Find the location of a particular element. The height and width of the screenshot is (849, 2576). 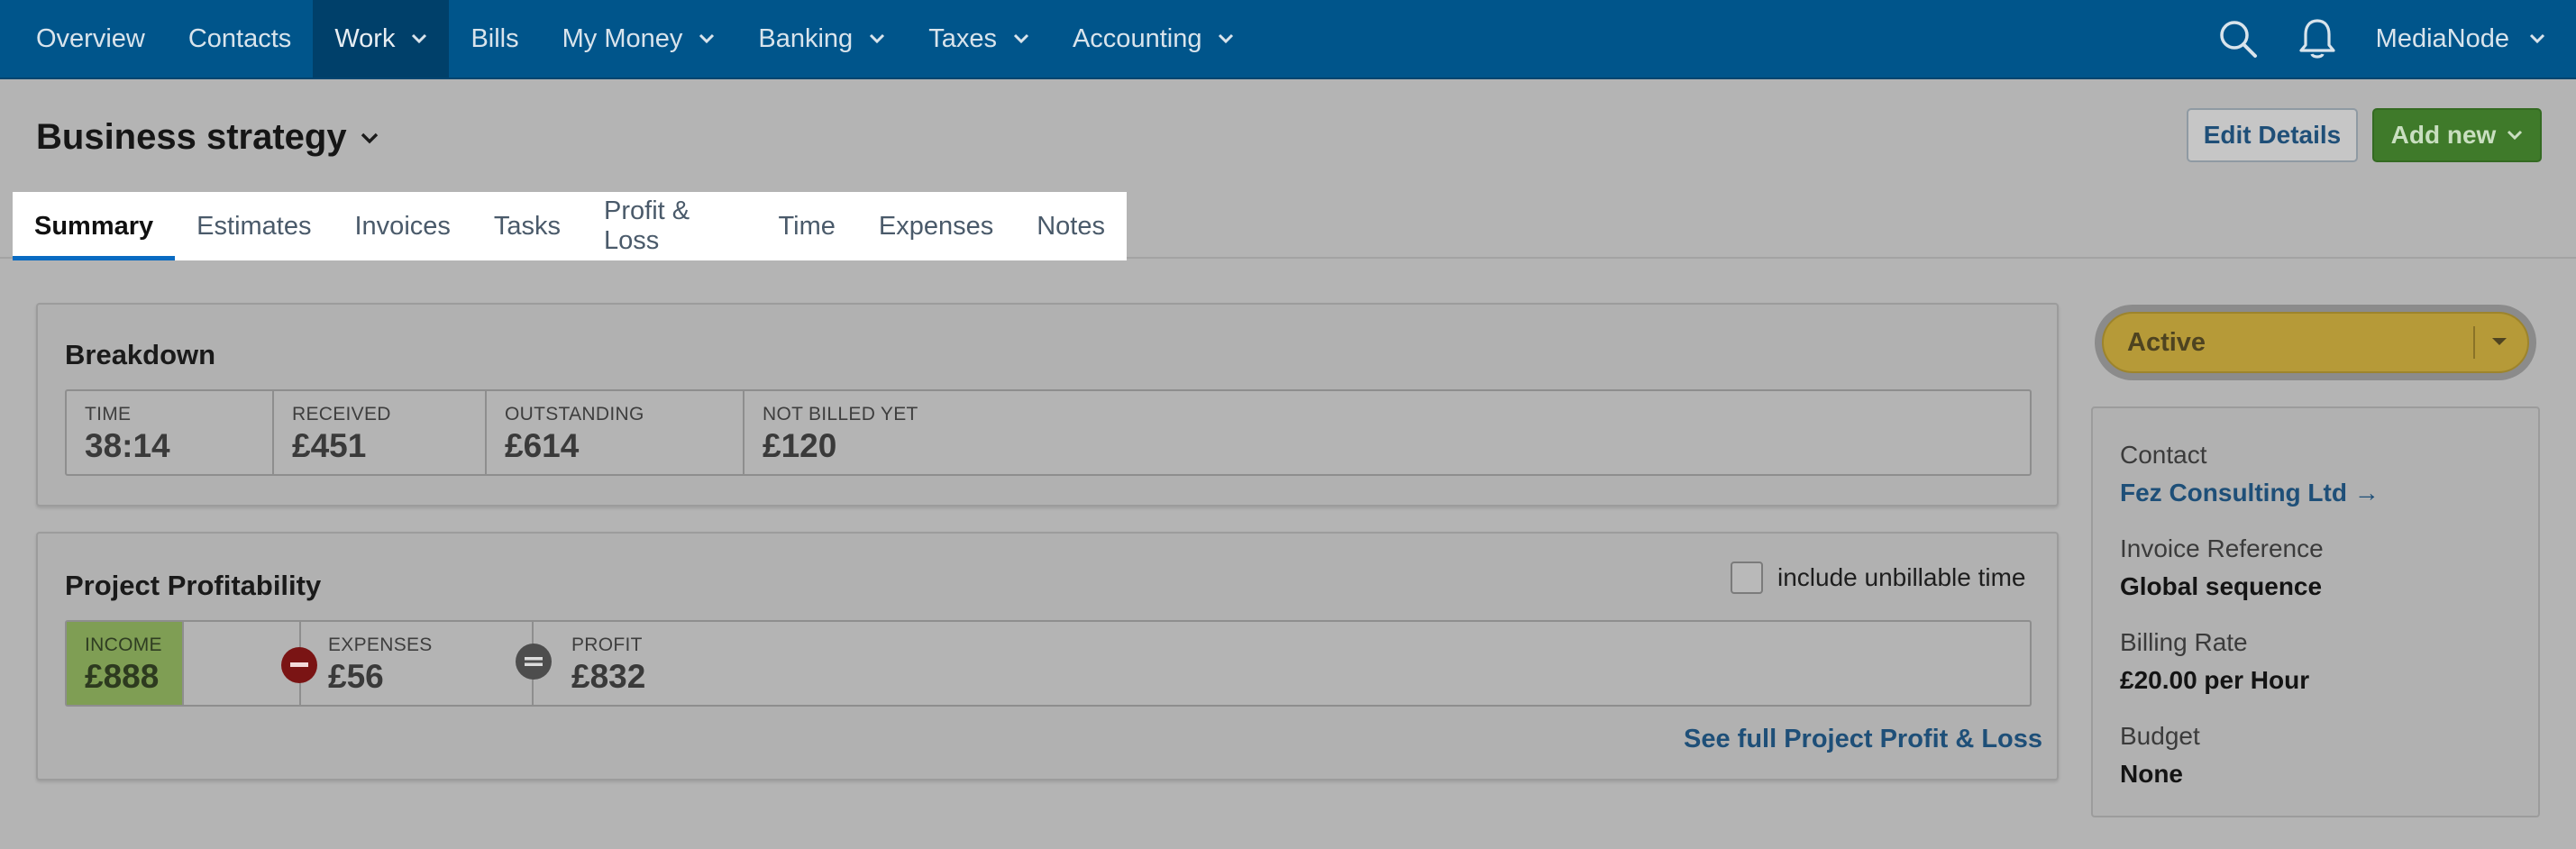

project-title-dropdown: Business strategy is located at coordinates (207, 137).